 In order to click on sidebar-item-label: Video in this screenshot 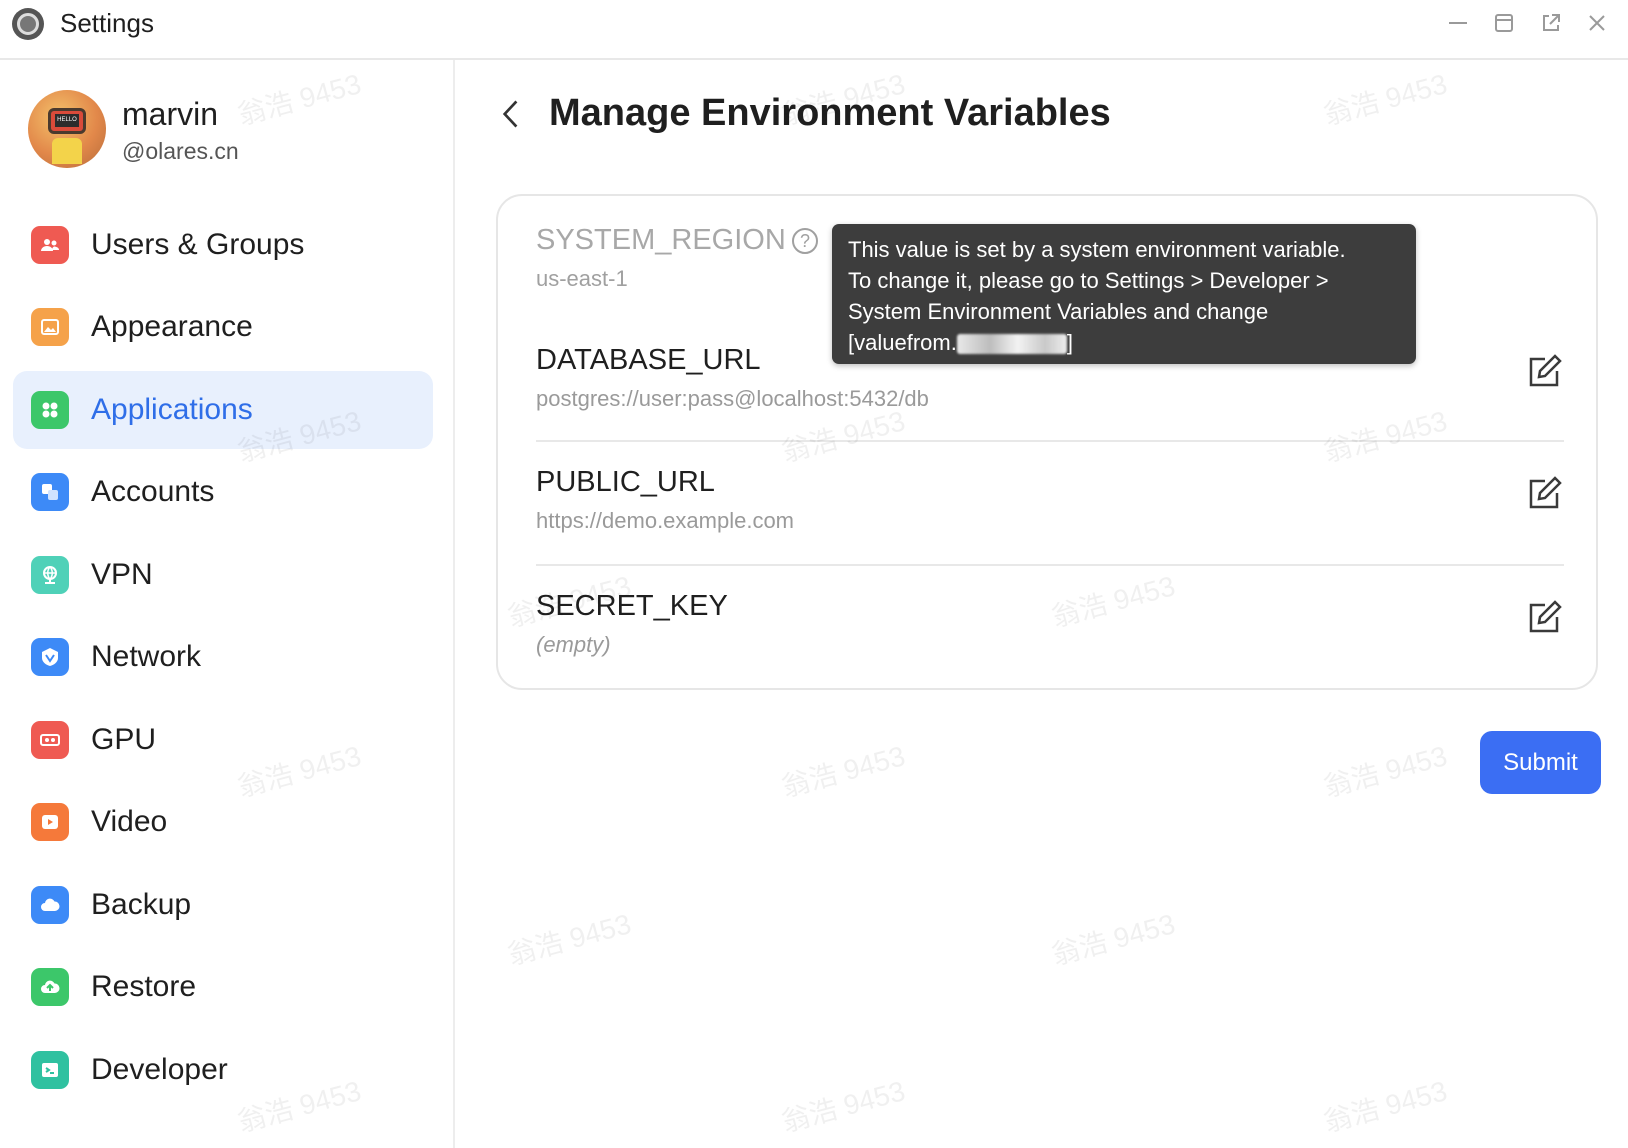, I will do `click(129, 821)`.